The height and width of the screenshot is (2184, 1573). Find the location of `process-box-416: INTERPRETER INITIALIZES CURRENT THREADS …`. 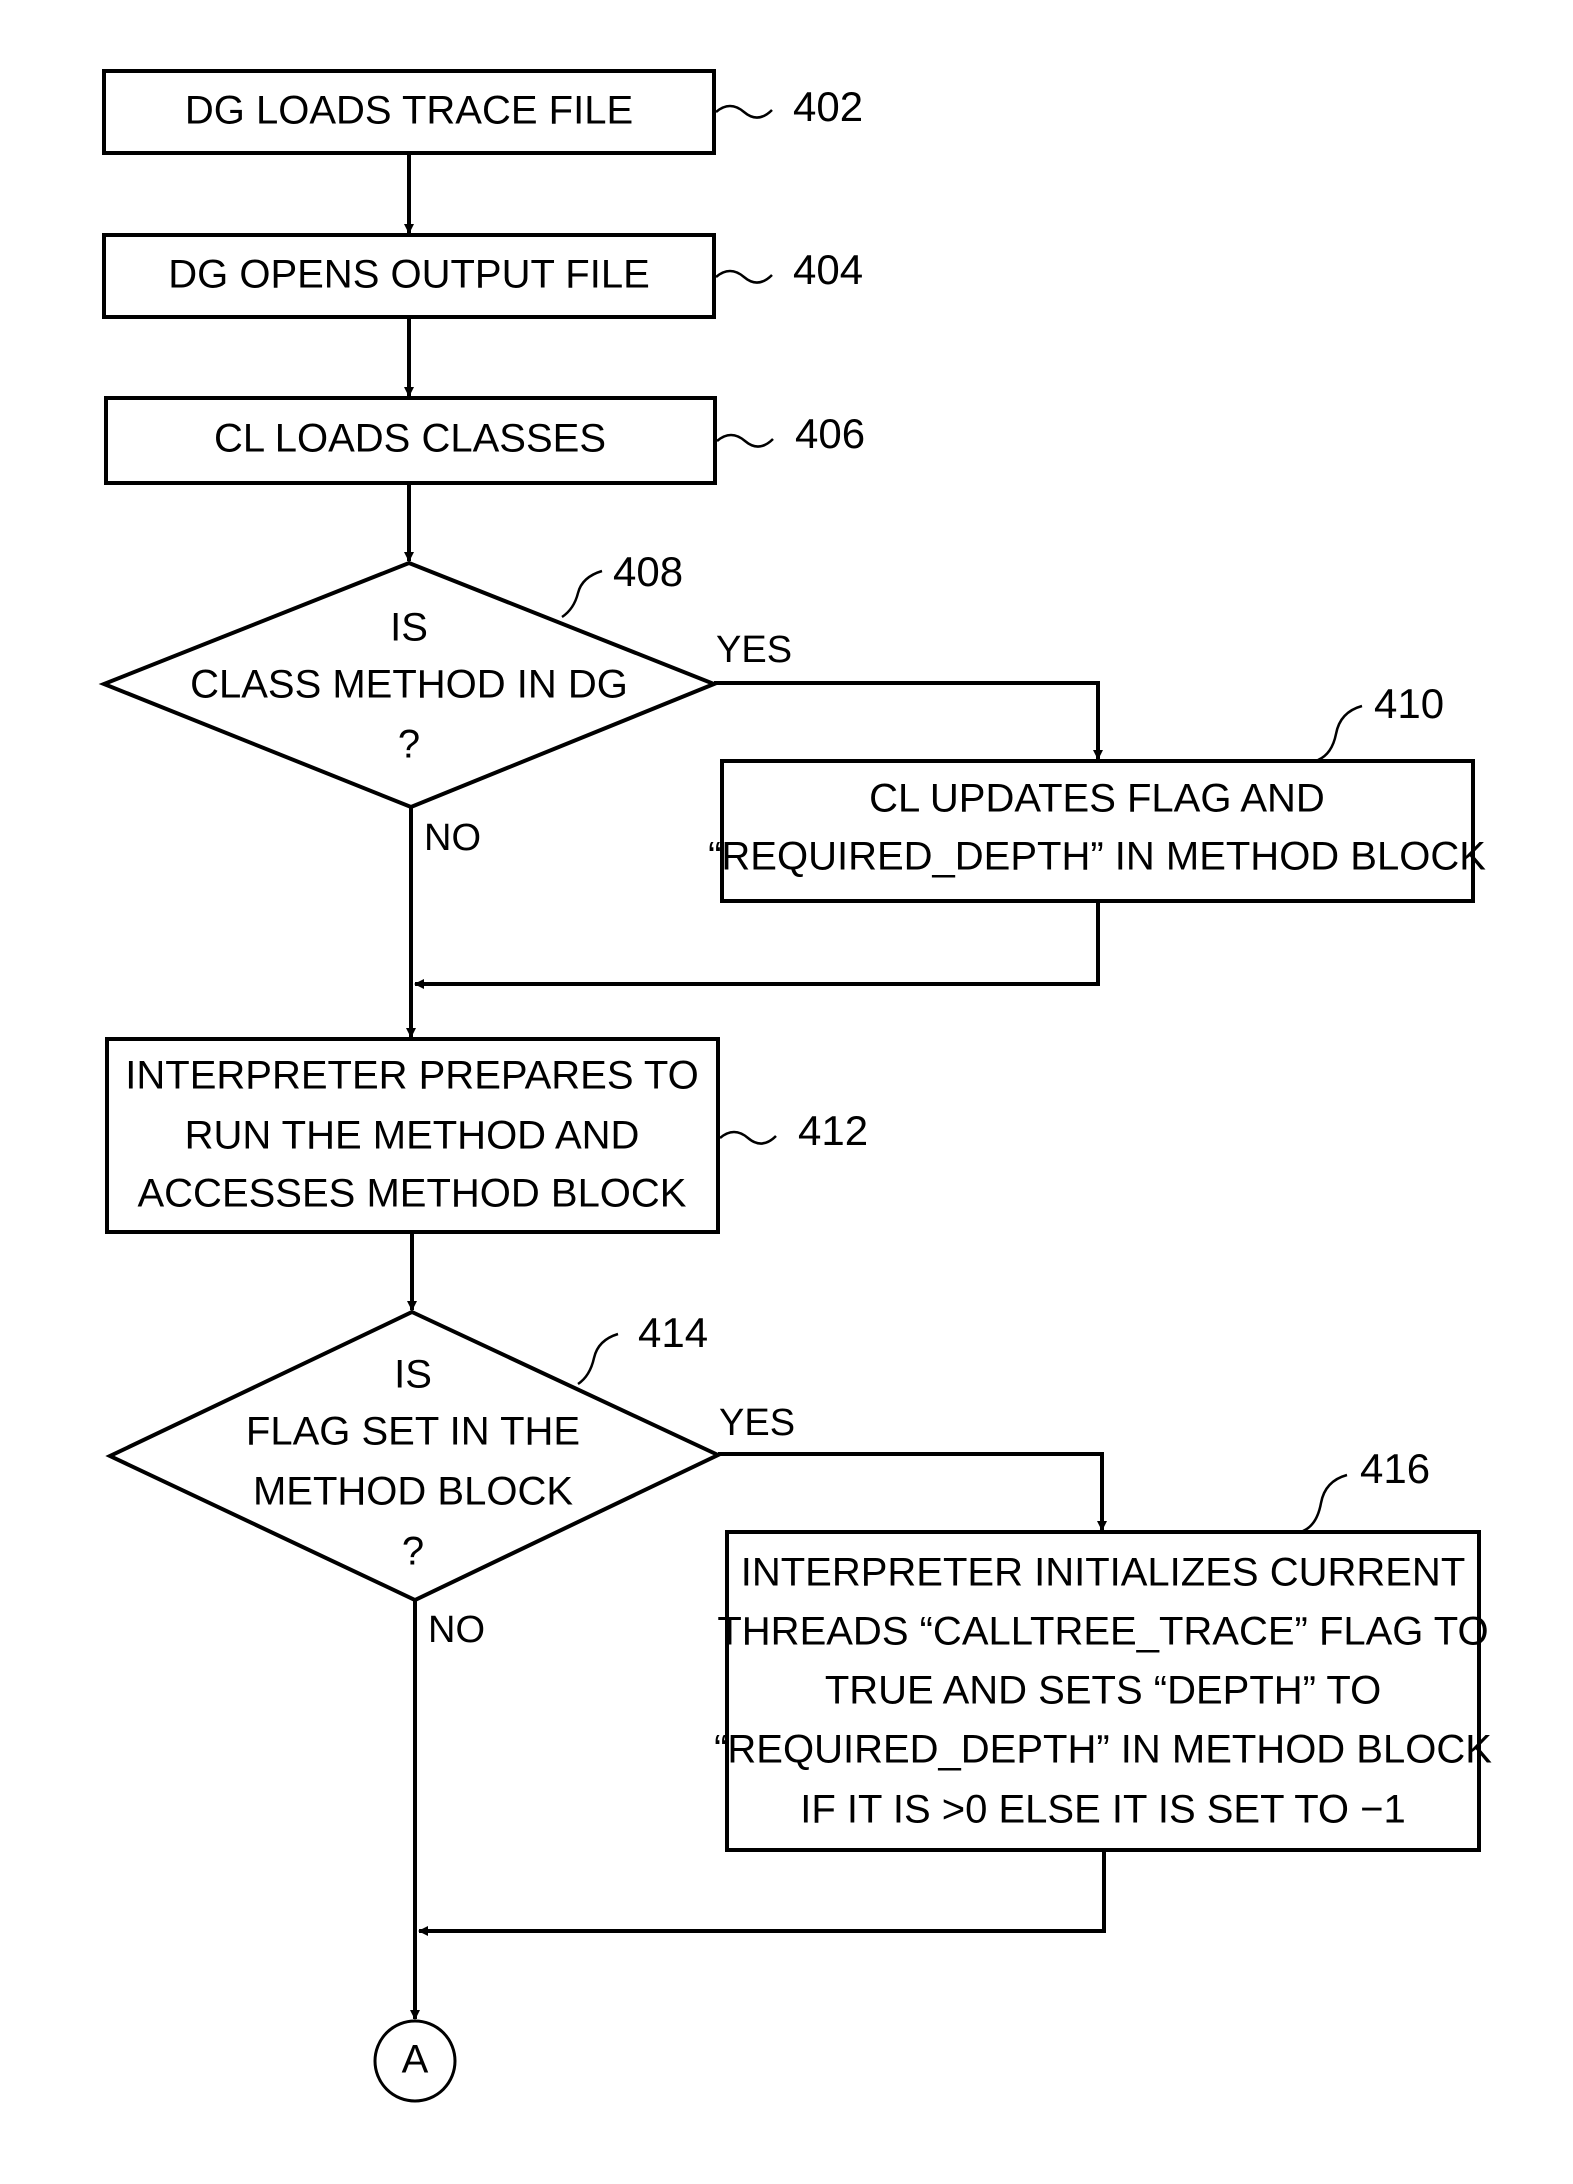

process-box-416: INTERPRETER INITIALIZES CURRENT THREADS … is located at coordinates (1103, 1691).